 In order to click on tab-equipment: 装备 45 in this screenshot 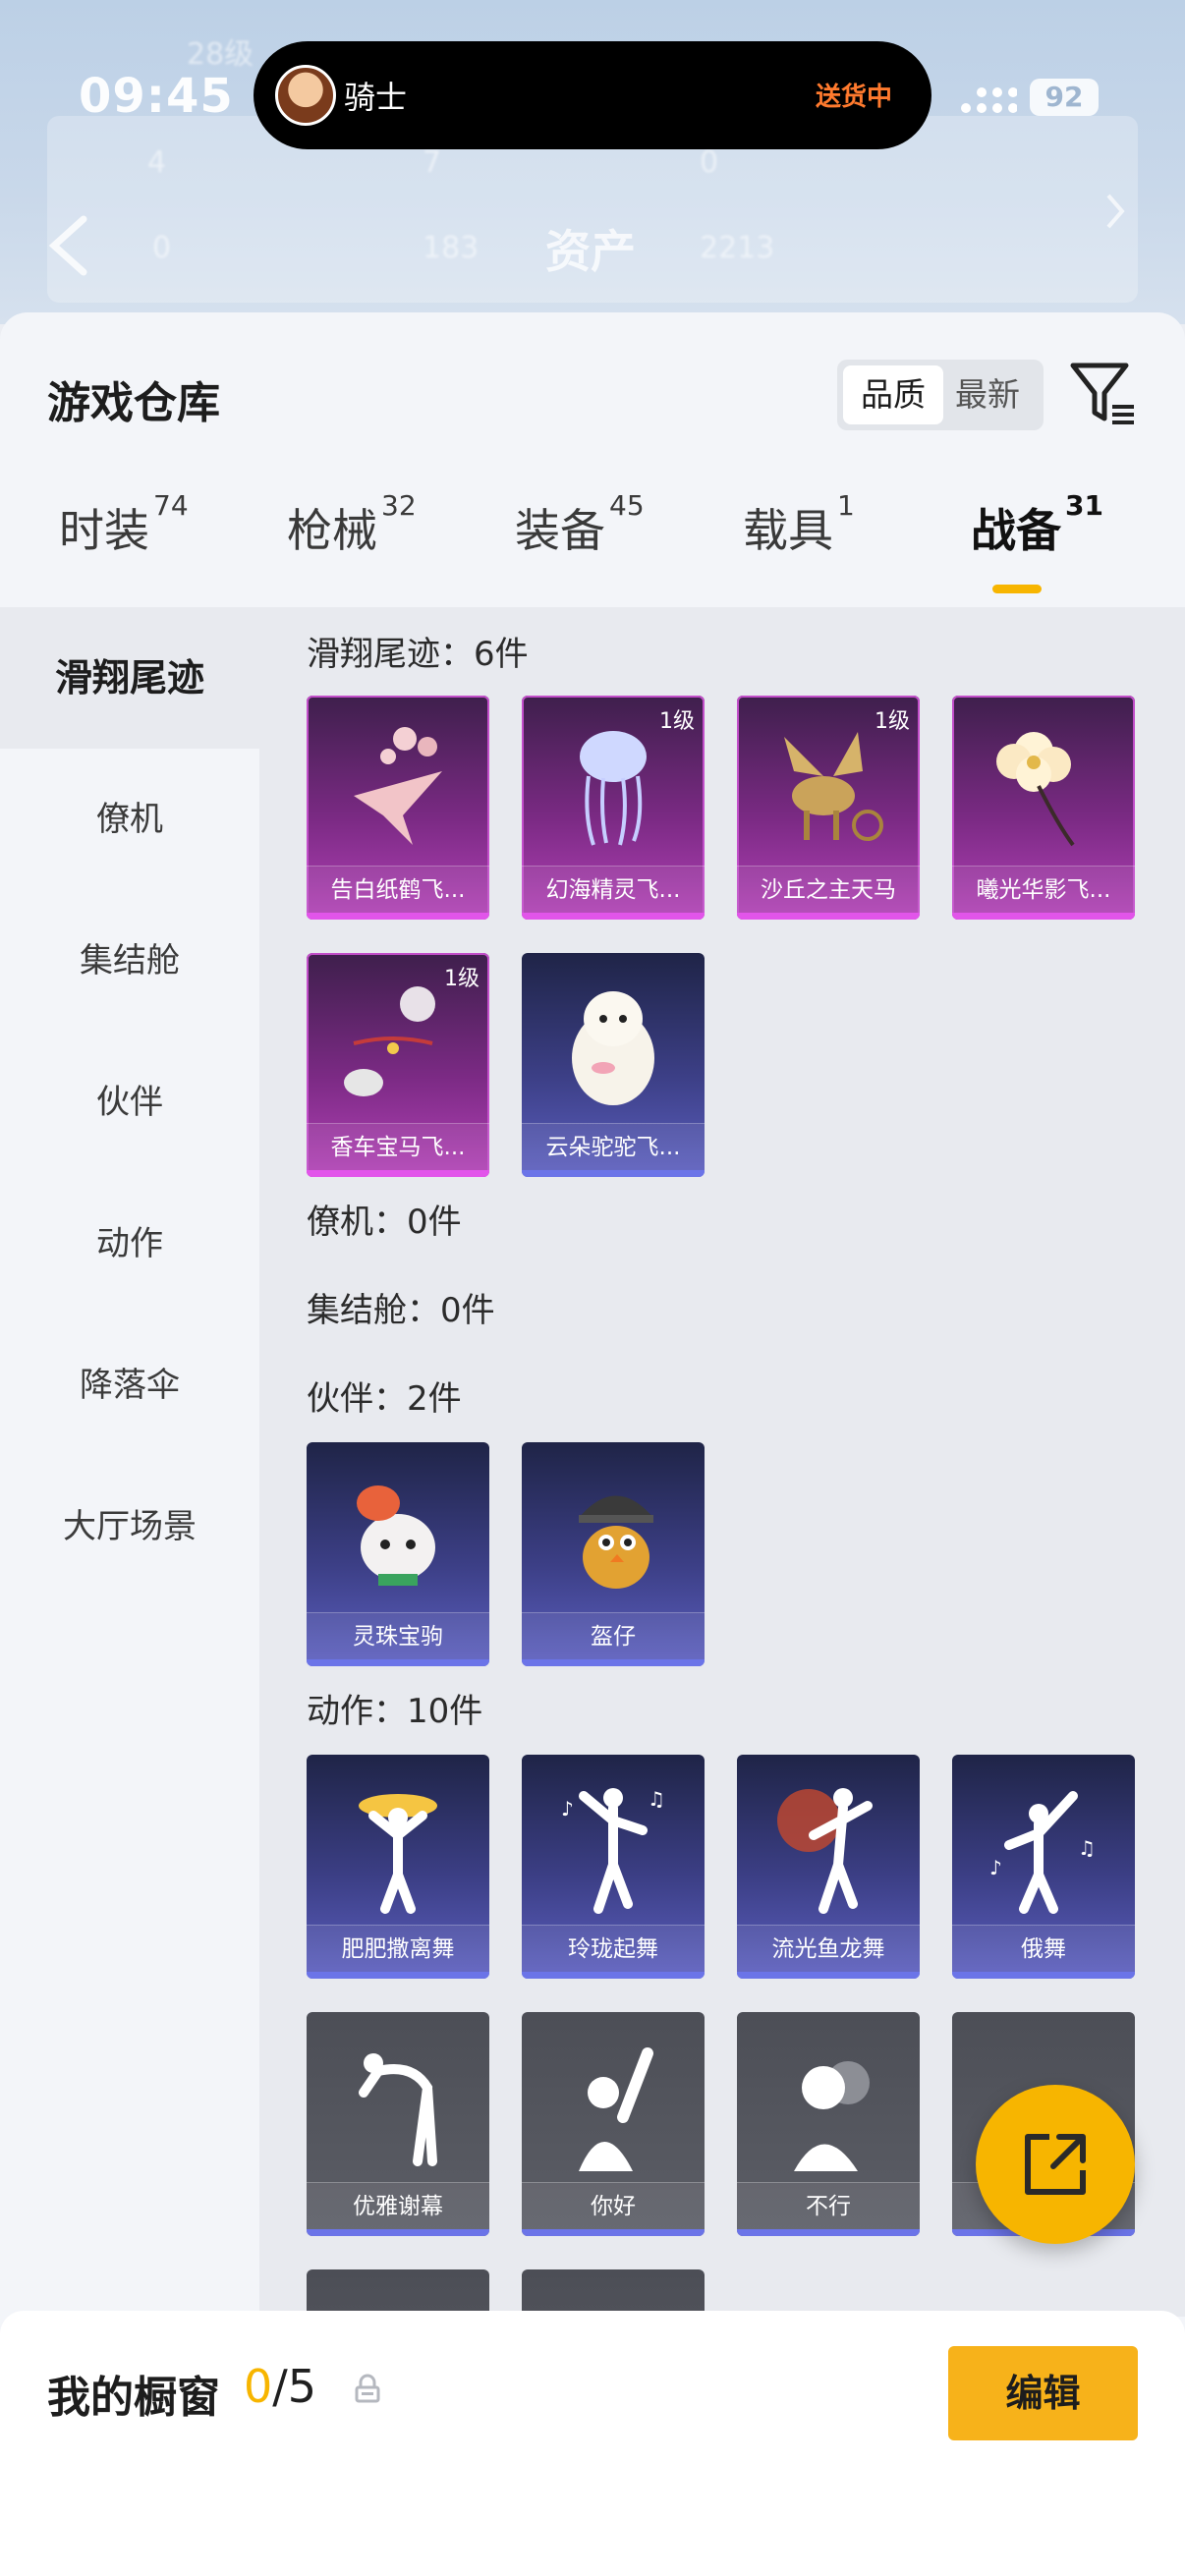, I will do `click(580, 524)`.